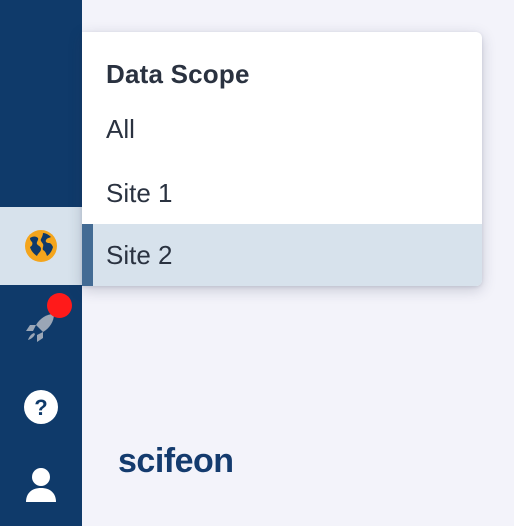 The image size is (514, 526). I want to click on scifeon-logo: scifeon, so click(176, 461).